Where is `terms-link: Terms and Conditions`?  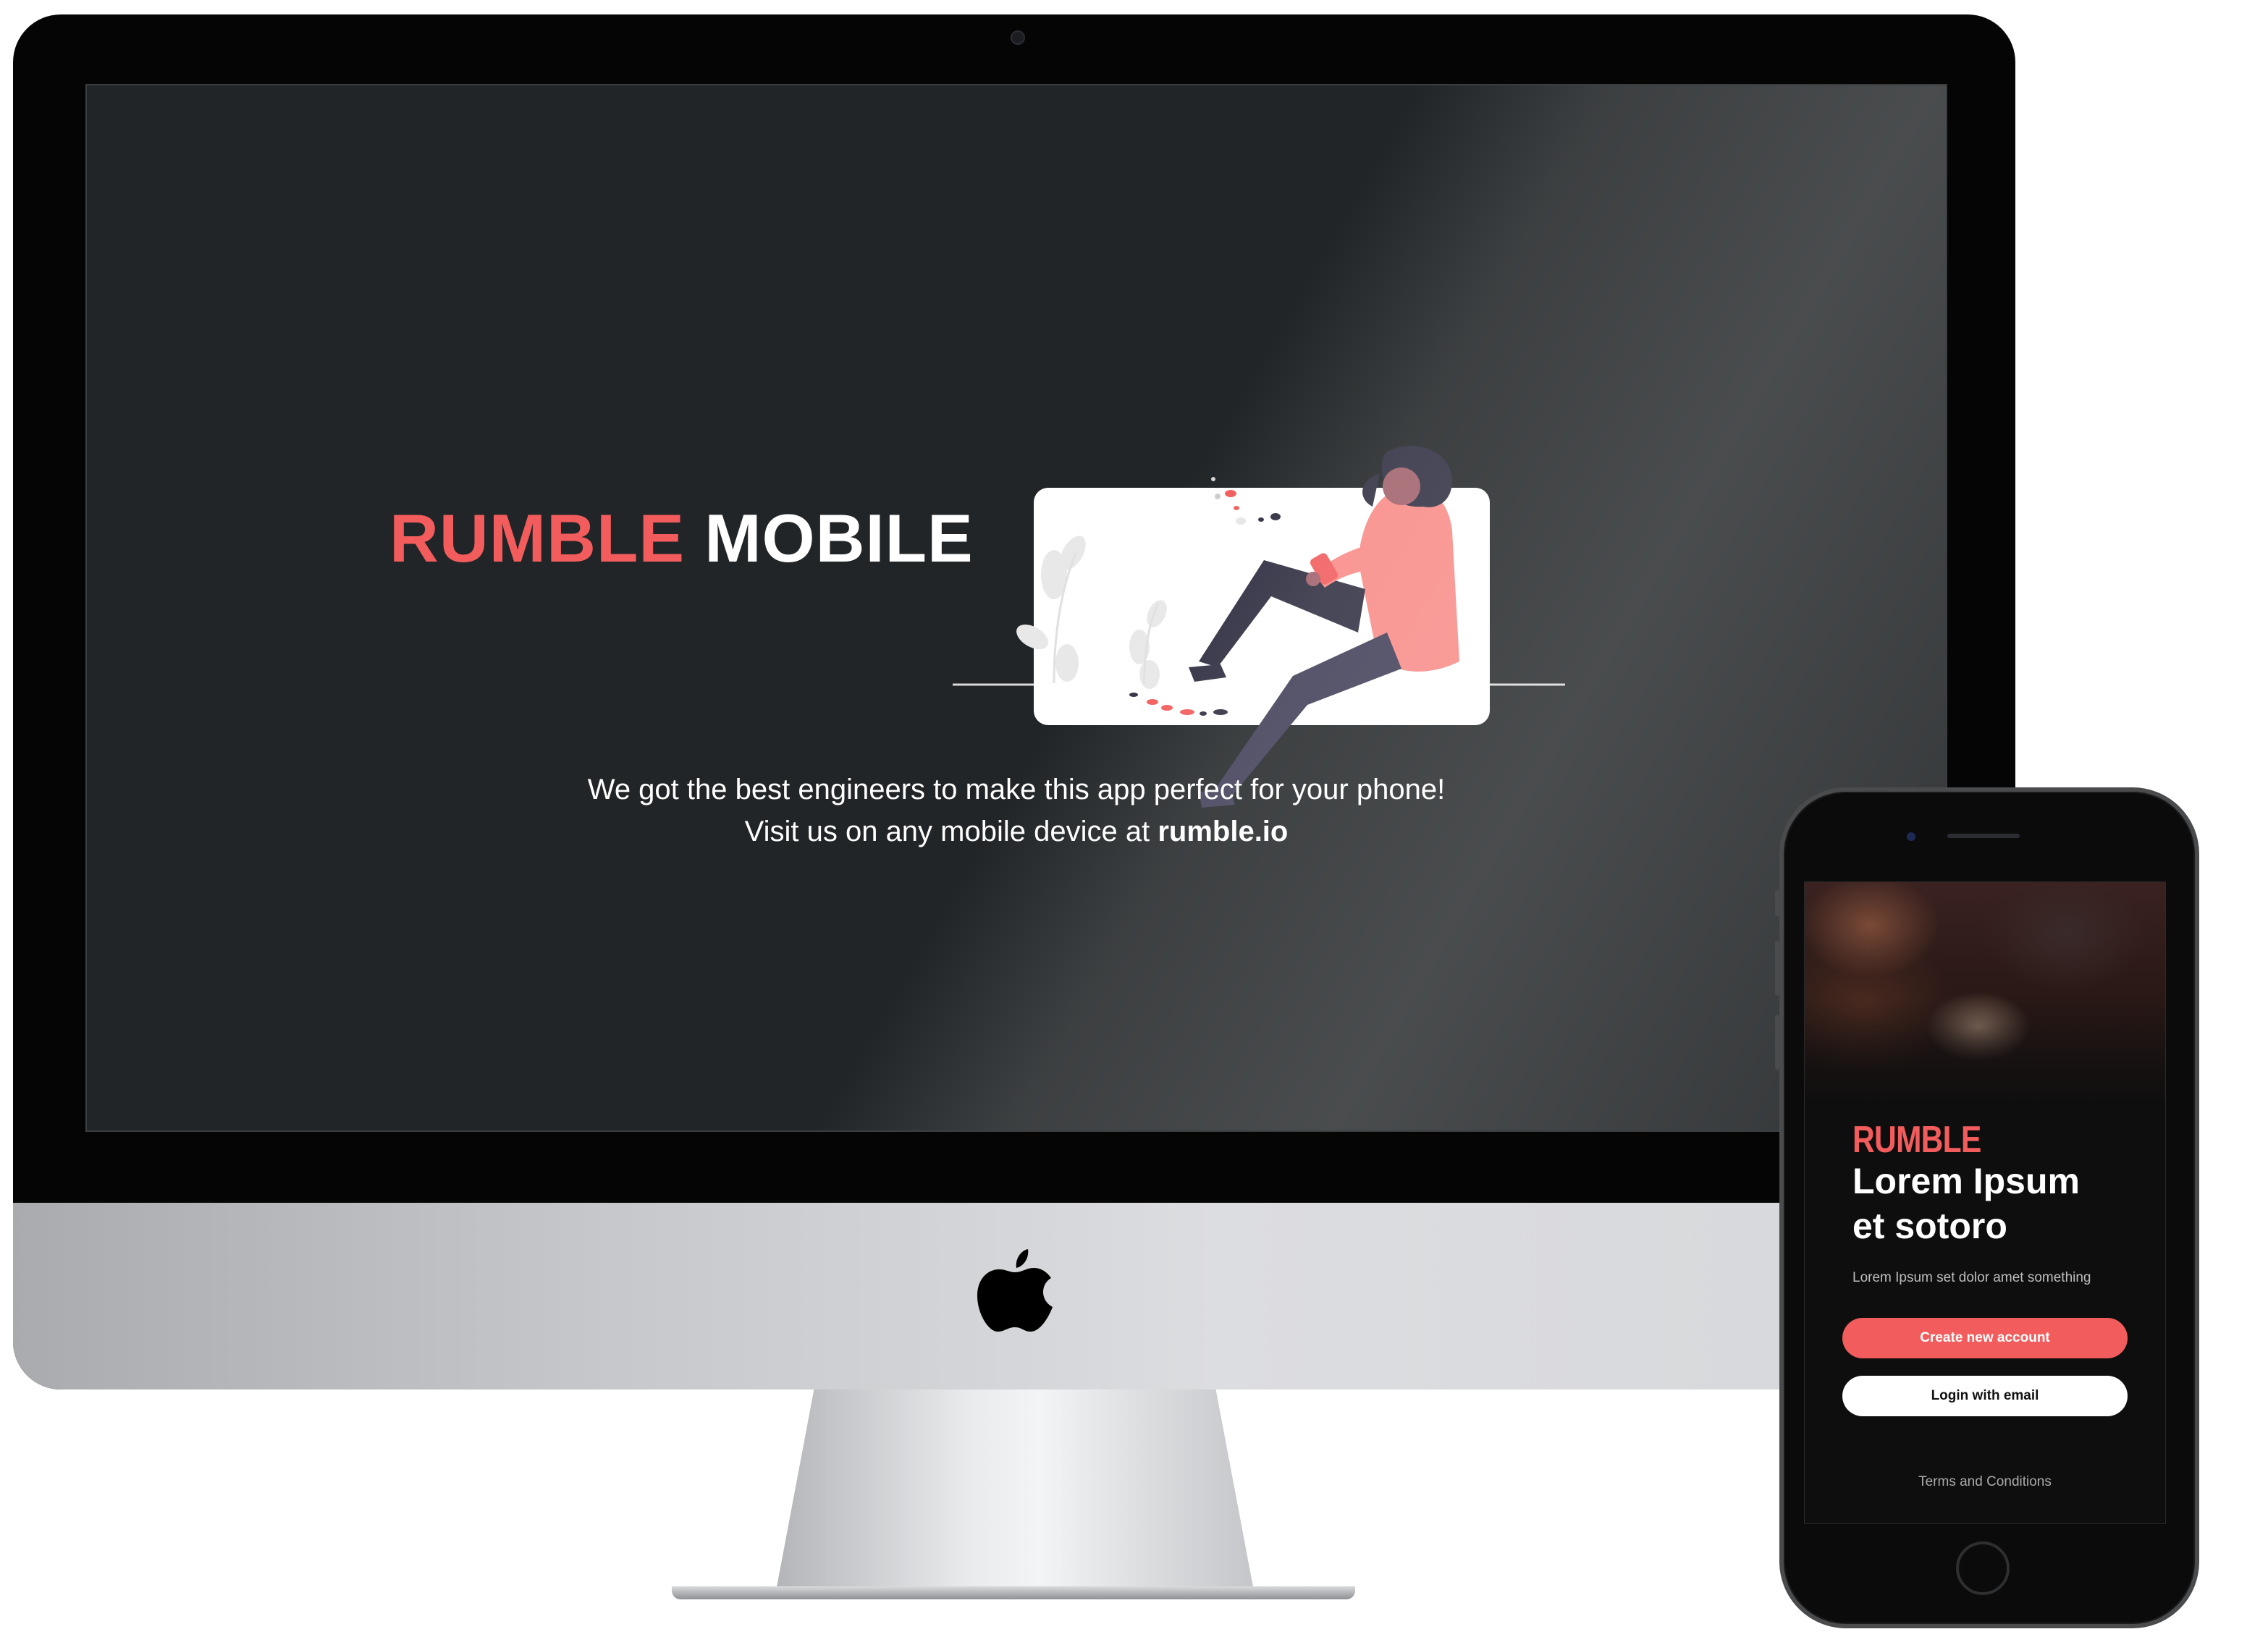
terms-link: Terms and Conditions is located at coordinates (1985, 1482).